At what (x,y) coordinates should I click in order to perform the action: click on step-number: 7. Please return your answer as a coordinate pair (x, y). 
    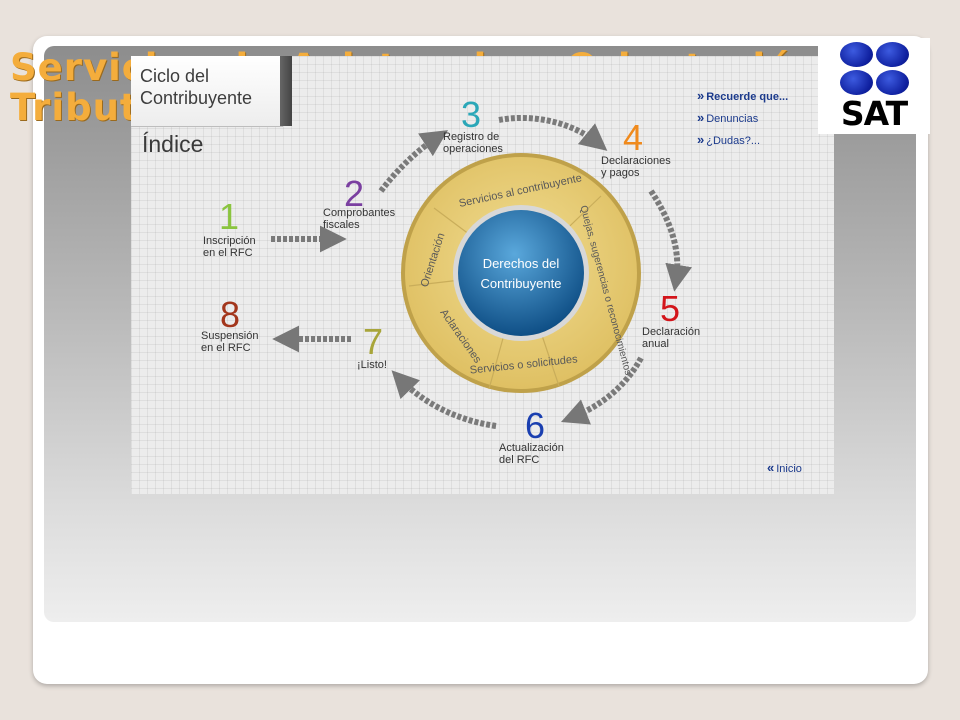
    Looking at the image, I should click on (373, 341).